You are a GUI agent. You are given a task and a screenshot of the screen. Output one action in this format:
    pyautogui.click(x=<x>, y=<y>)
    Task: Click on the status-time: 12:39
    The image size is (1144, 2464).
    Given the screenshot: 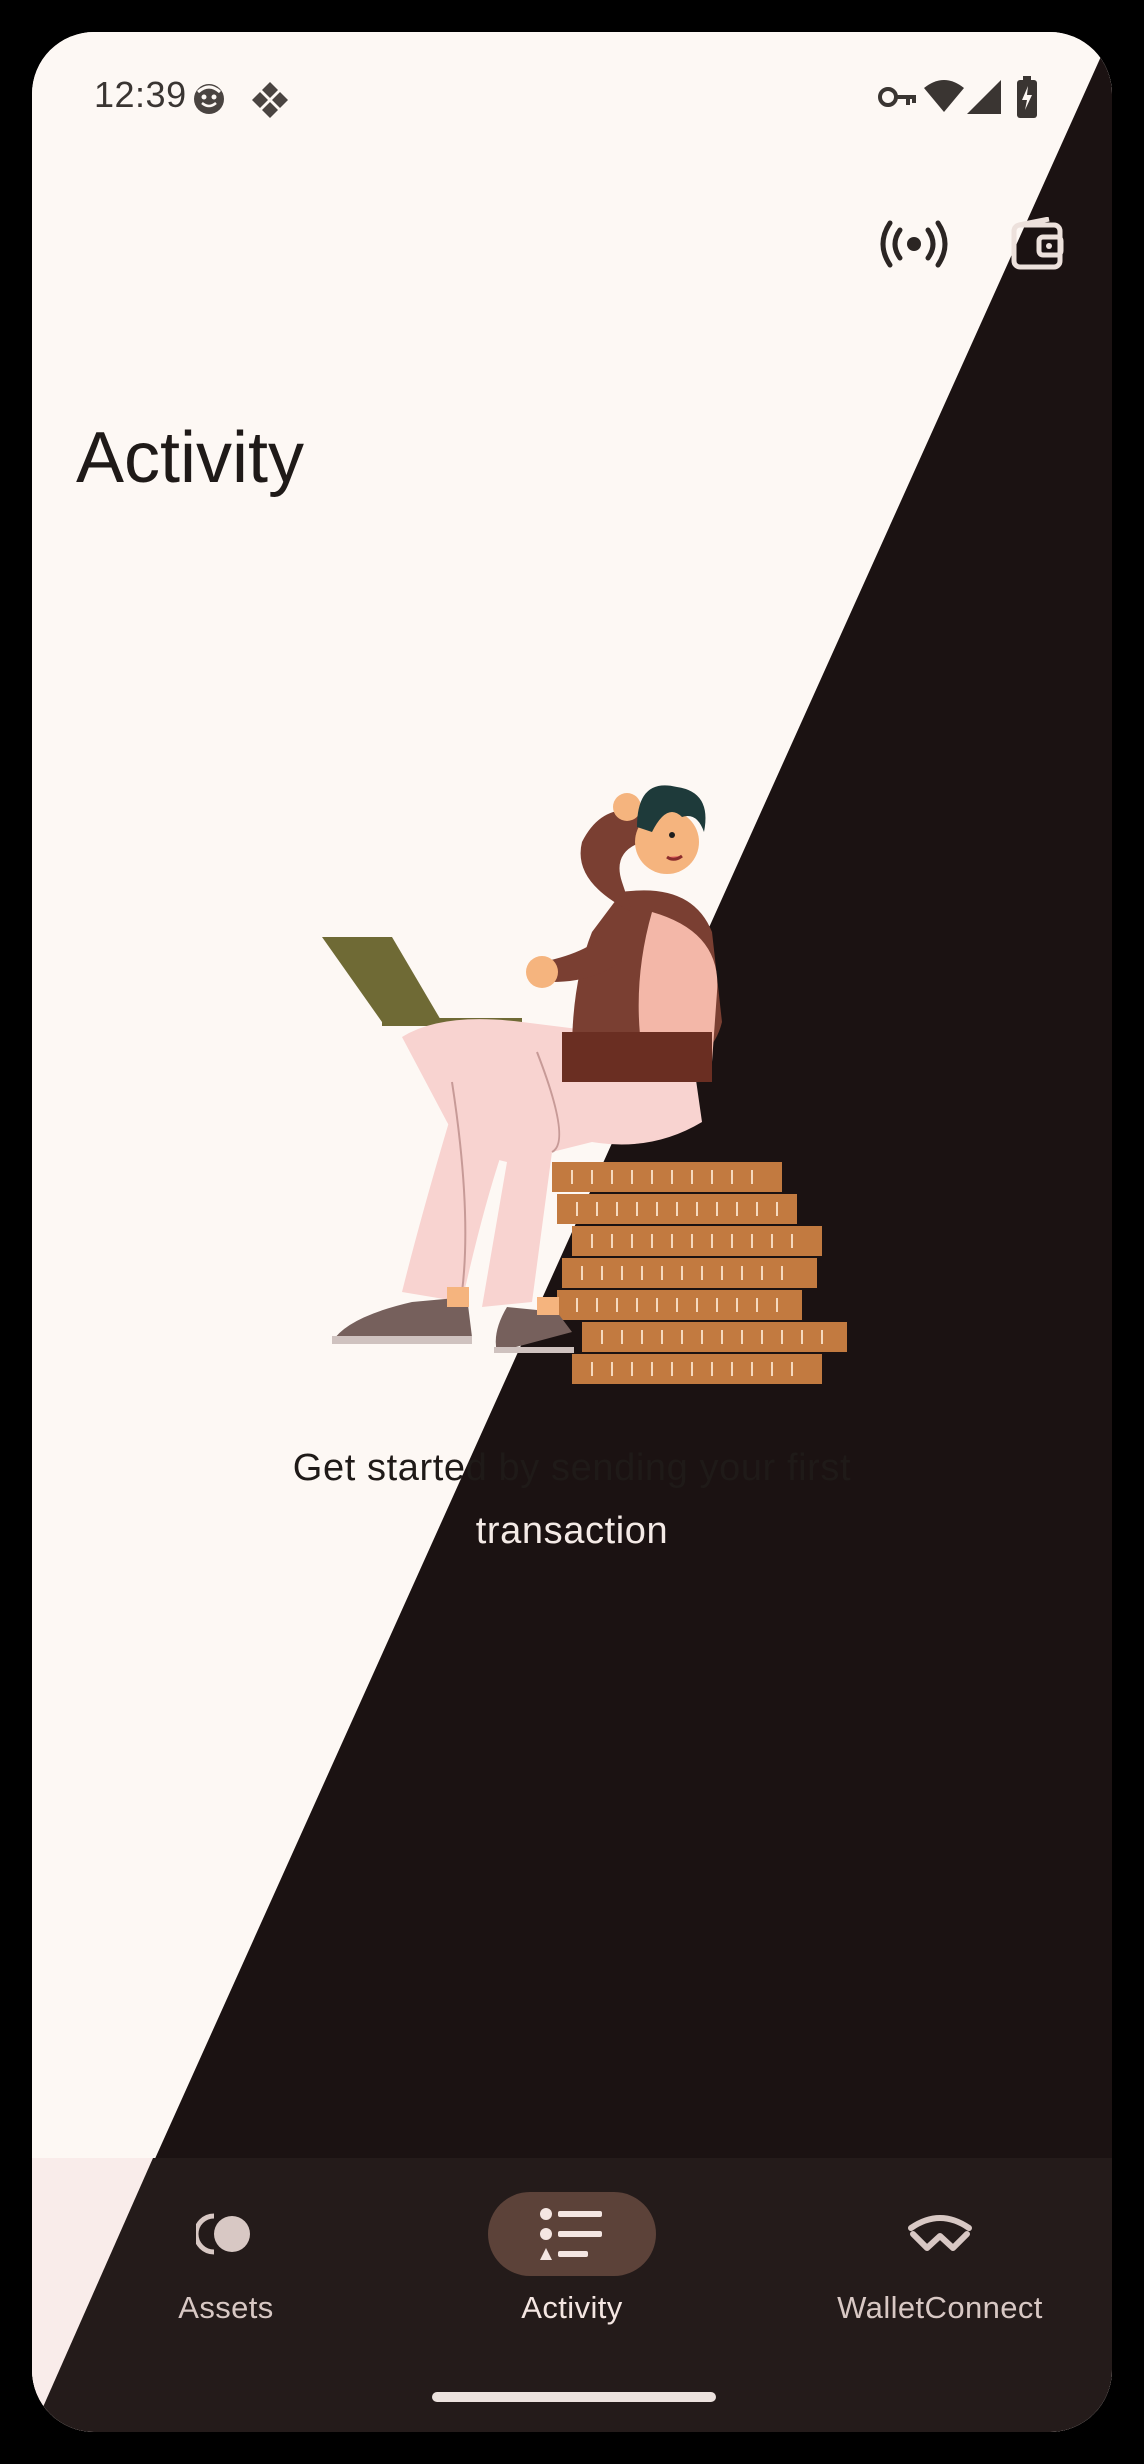 What is the action you would take?
    pyautogui.click(x=140, y=94)
    